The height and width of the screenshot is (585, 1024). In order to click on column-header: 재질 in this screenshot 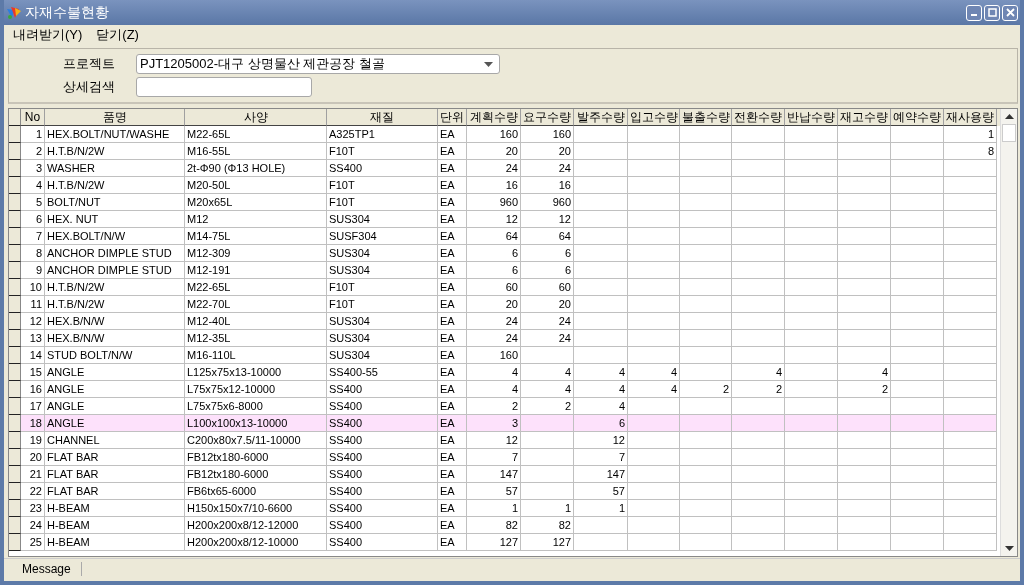, I will do `click(382, 117)`.